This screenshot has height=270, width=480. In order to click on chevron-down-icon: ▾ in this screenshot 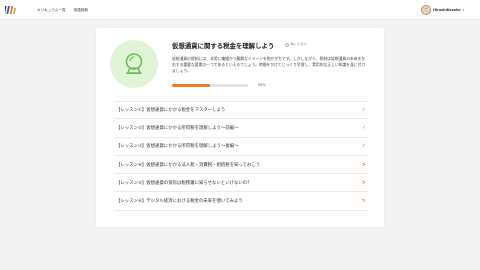, I will do `click(463, 10)`.